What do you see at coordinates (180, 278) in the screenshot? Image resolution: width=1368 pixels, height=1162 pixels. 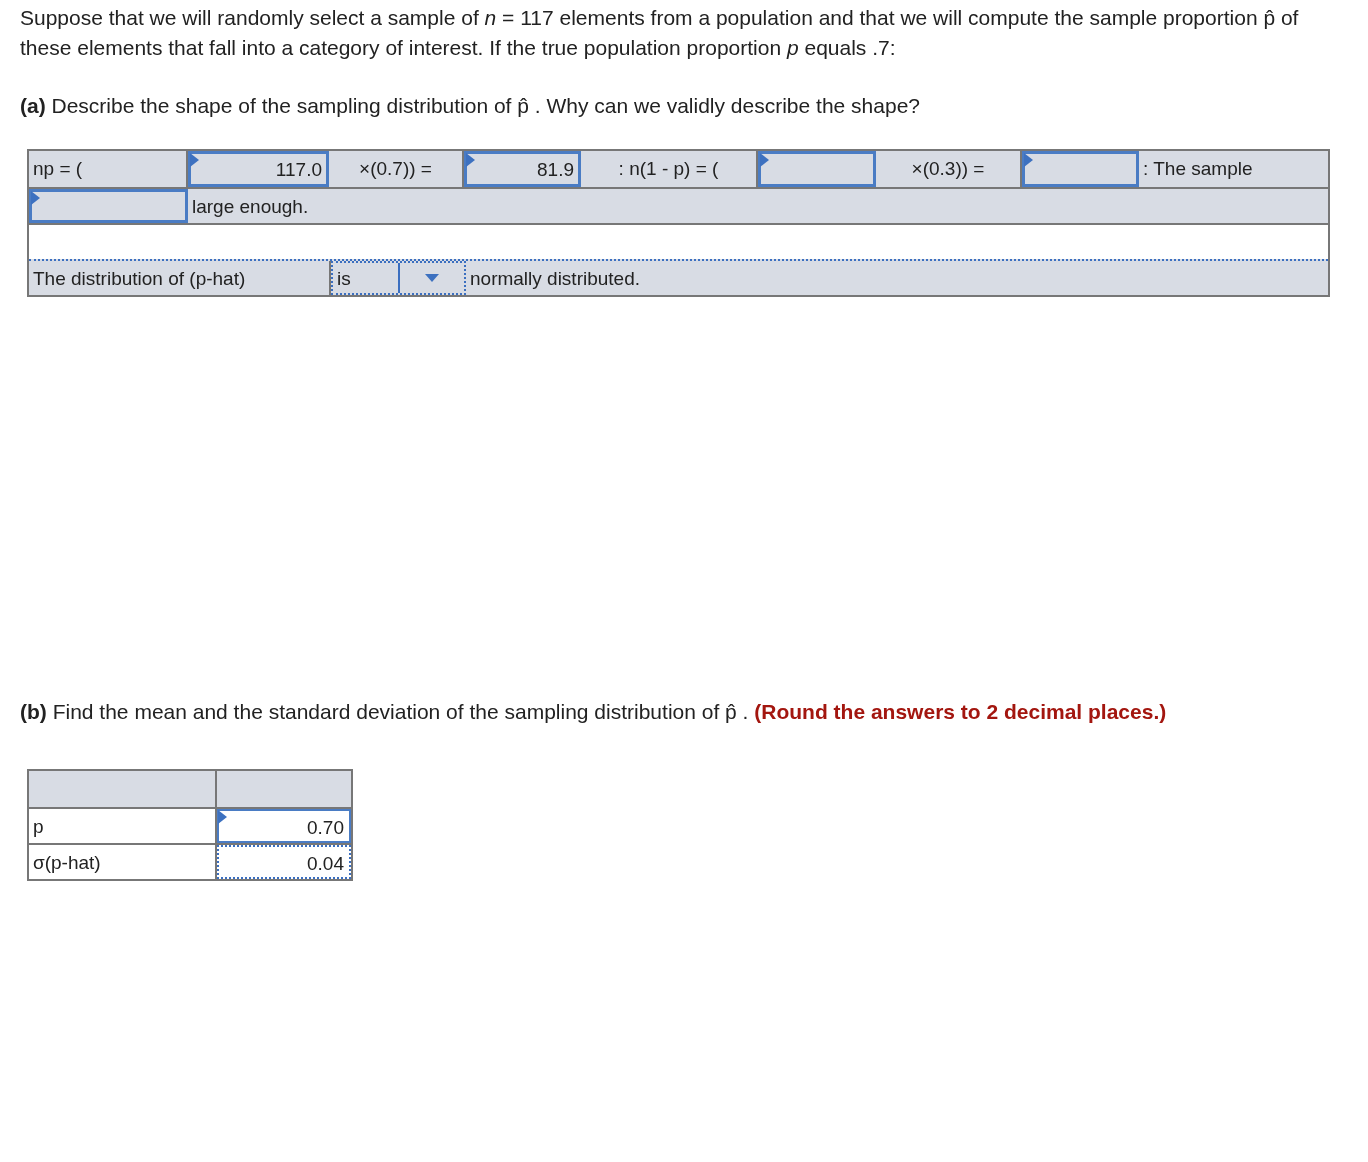 I see `table-cell: The distribution of (p-hat)` at bounding box center [180, 278].